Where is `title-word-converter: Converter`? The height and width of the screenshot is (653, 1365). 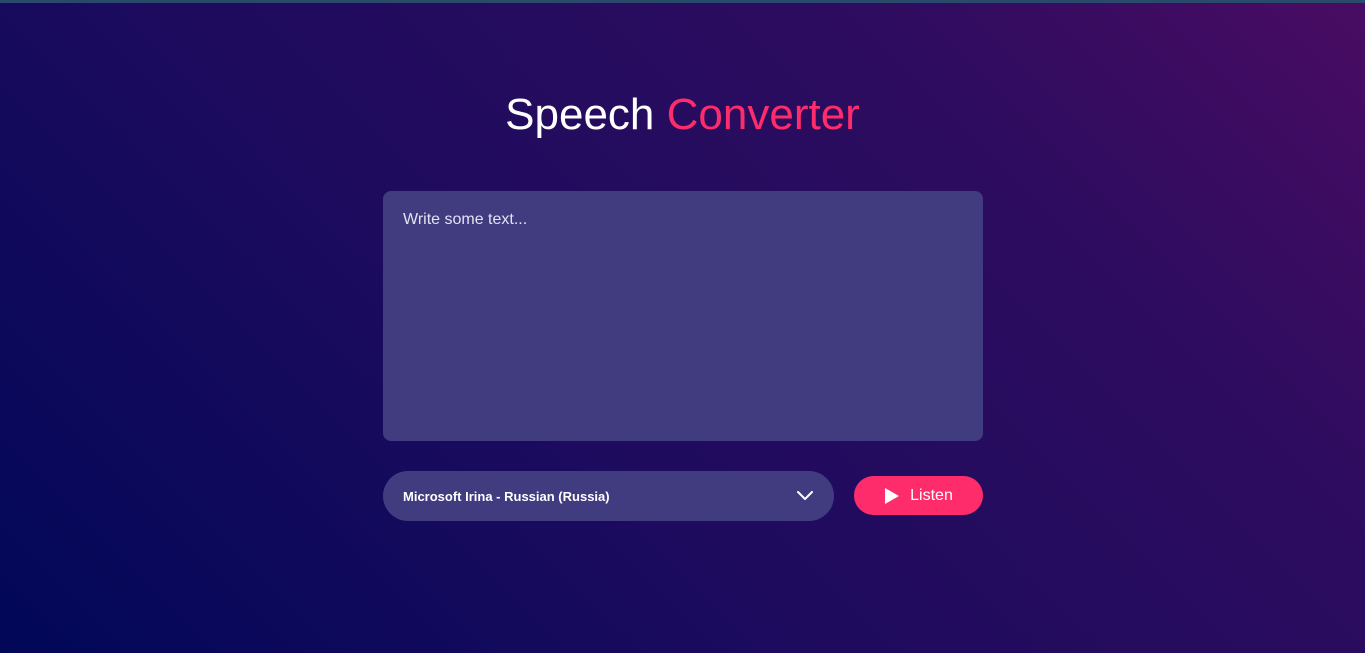 title-word-converter: Converter is located at coordinates (763, 114).